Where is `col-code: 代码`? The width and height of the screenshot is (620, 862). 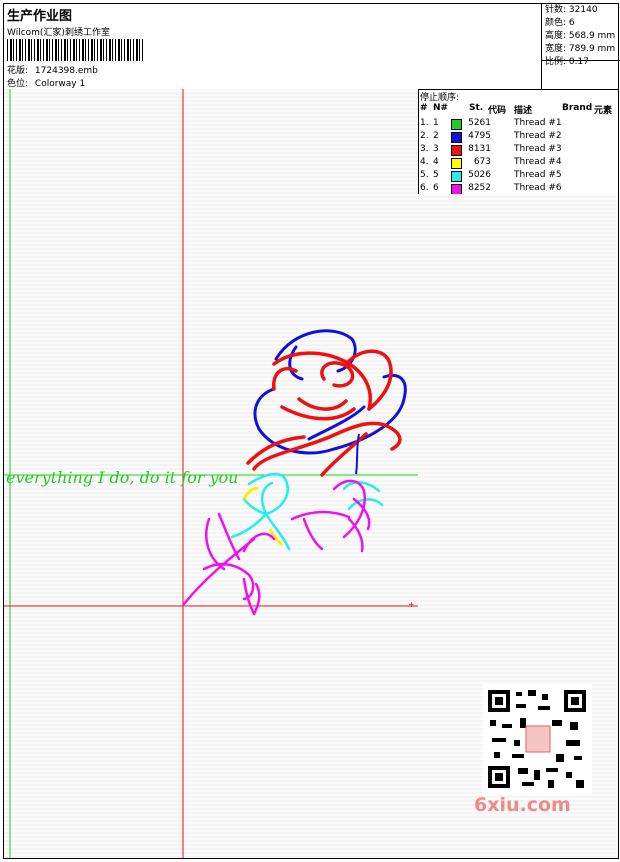
col-code: 代码 is located at coordinates (497, 111).